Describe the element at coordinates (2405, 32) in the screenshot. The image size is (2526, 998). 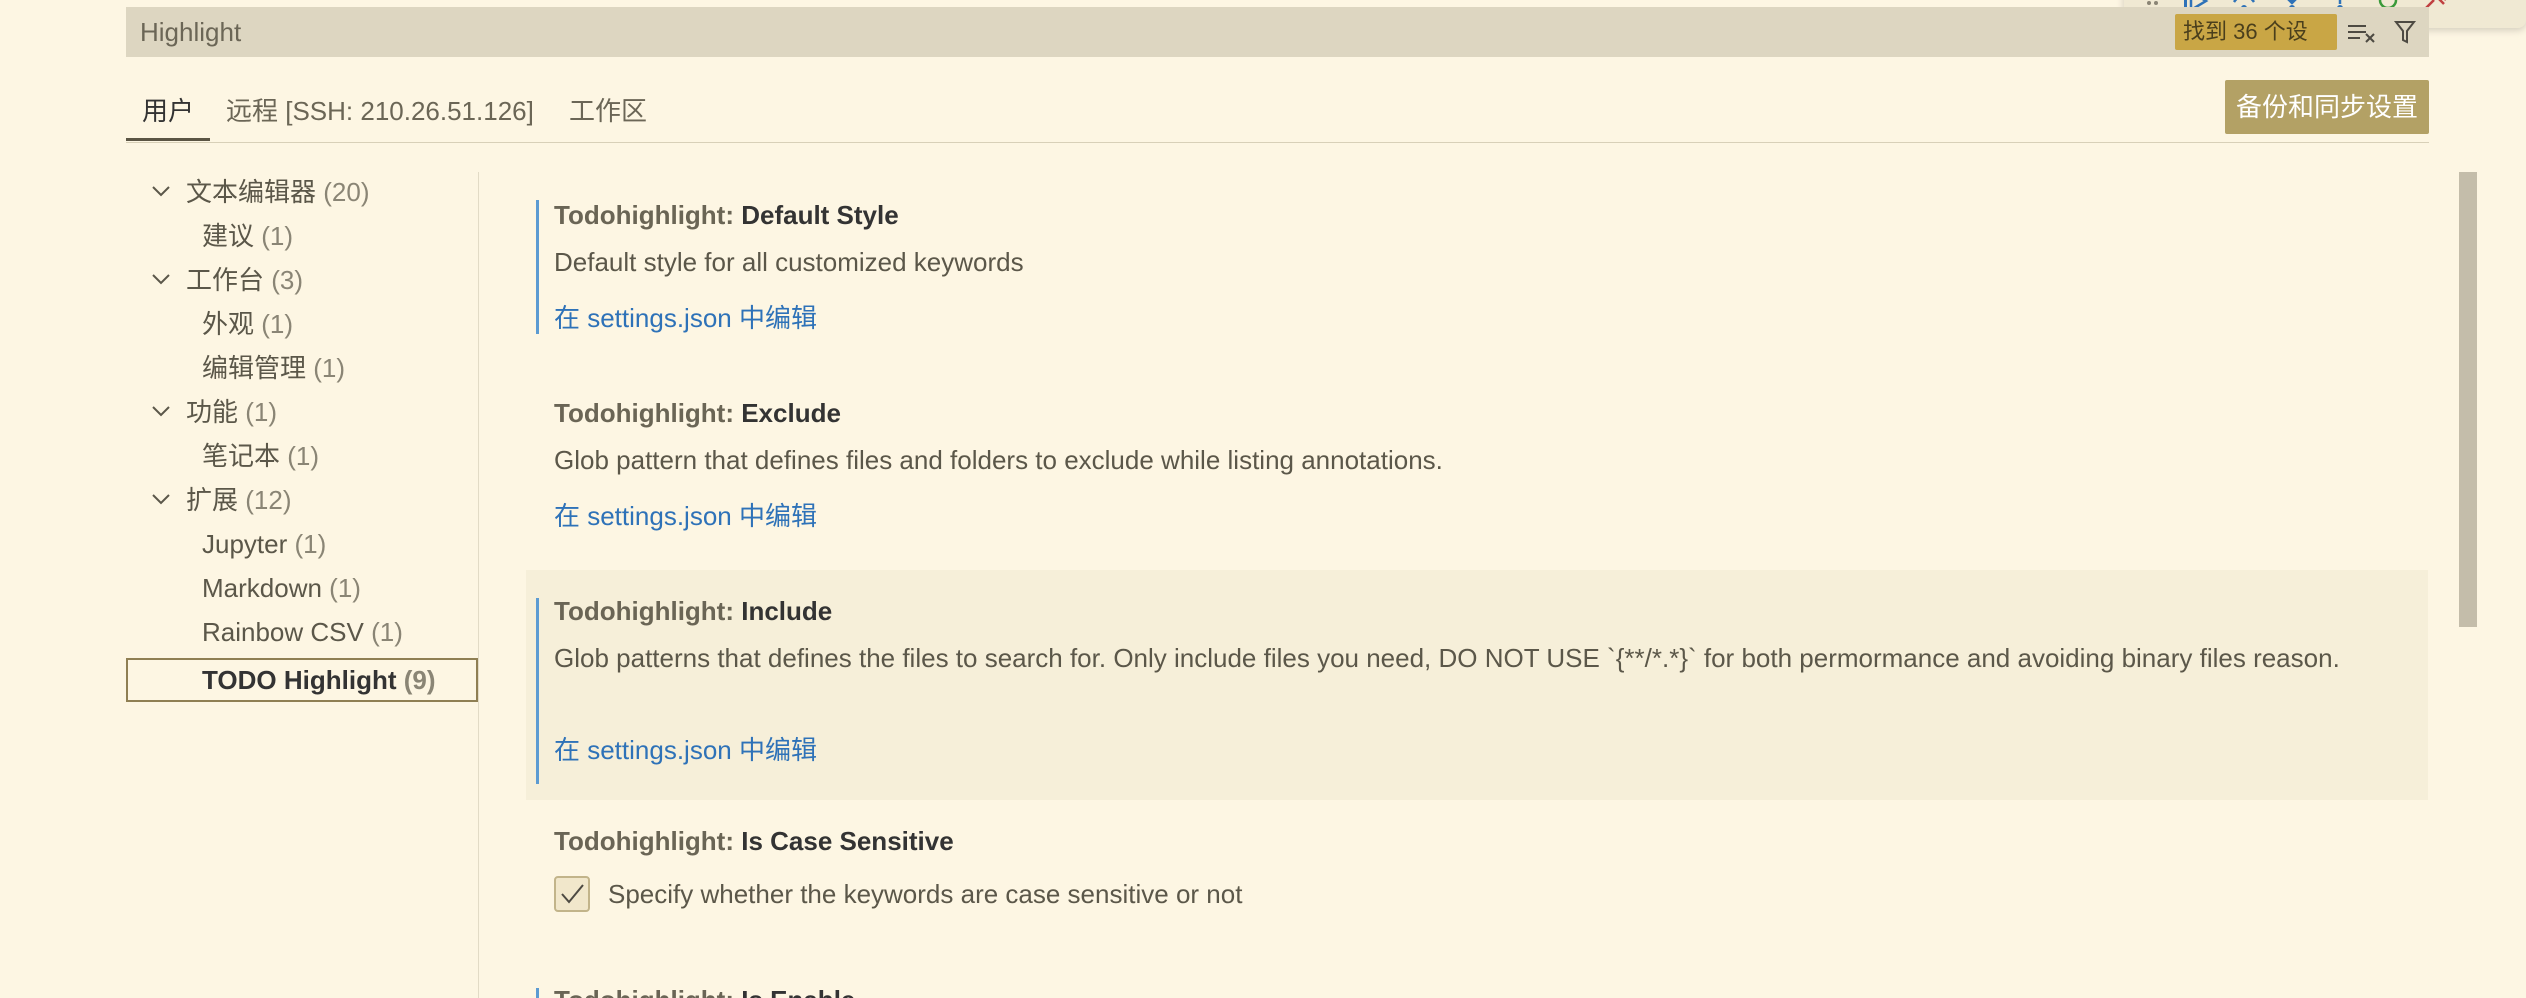
I see `filter-icon` at that location.